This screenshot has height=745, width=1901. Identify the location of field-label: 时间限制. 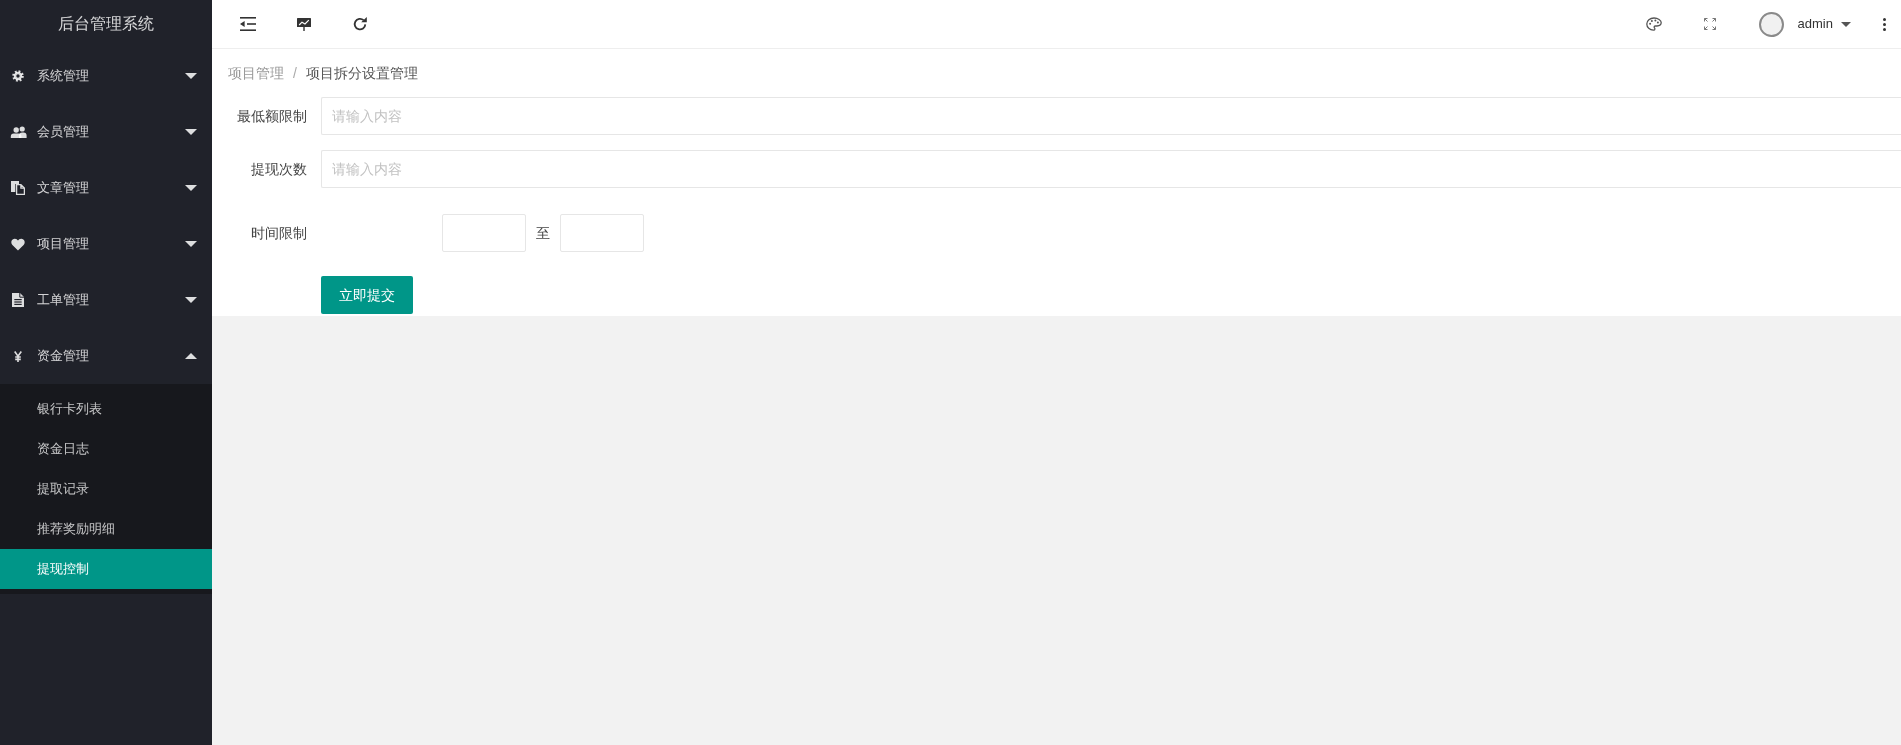
(279, 233).